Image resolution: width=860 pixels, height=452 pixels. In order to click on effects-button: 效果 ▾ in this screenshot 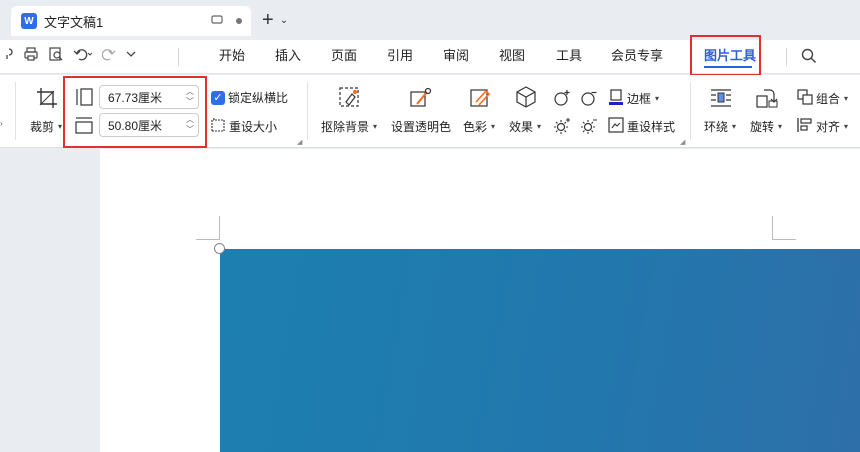, I will do `click(525, 126)`.